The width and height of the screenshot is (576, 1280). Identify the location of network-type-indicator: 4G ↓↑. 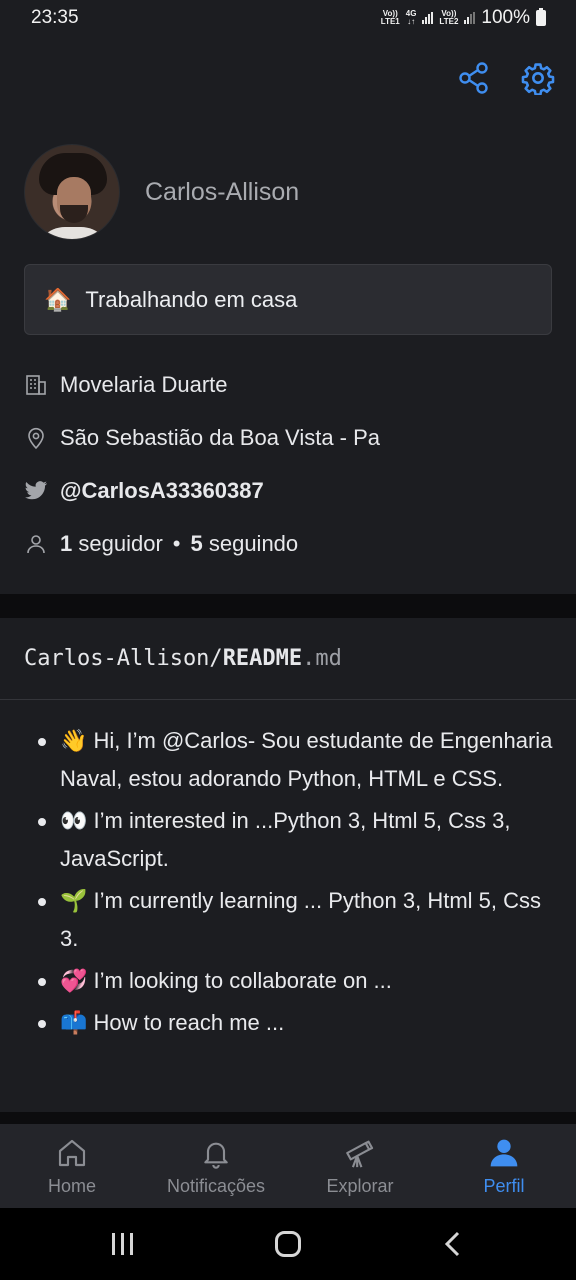
(411, 17).